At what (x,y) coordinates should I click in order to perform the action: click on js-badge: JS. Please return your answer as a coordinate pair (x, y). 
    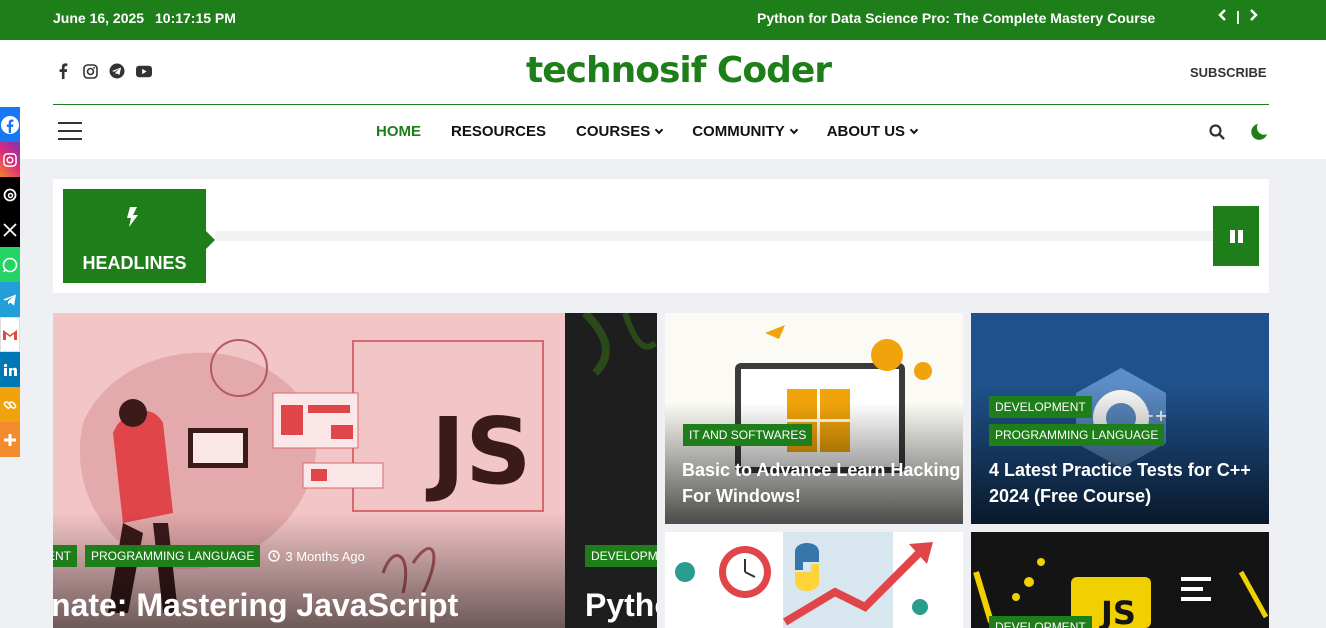
    Looking at the image, I should click on (478, 451).